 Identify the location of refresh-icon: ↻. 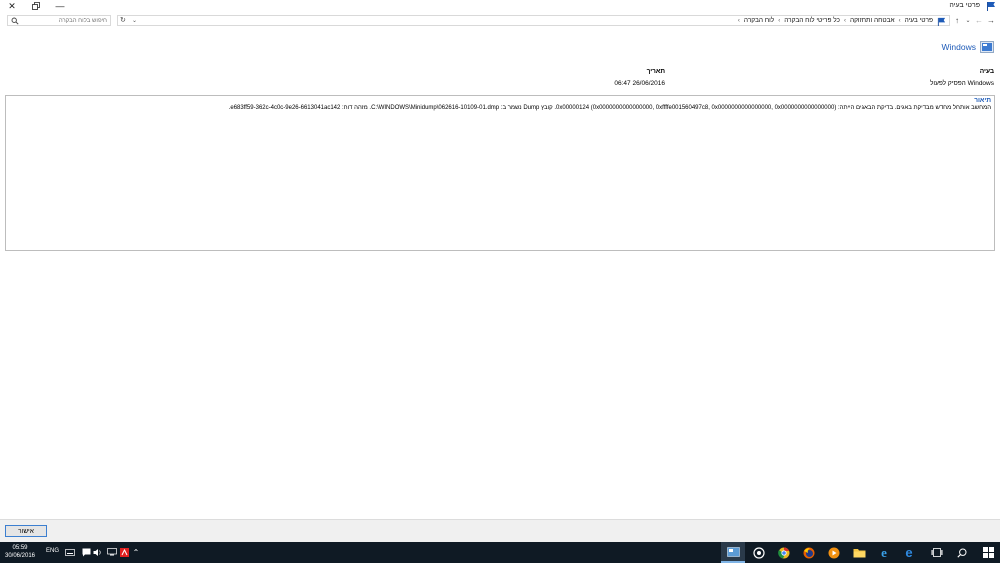
(123, 20).